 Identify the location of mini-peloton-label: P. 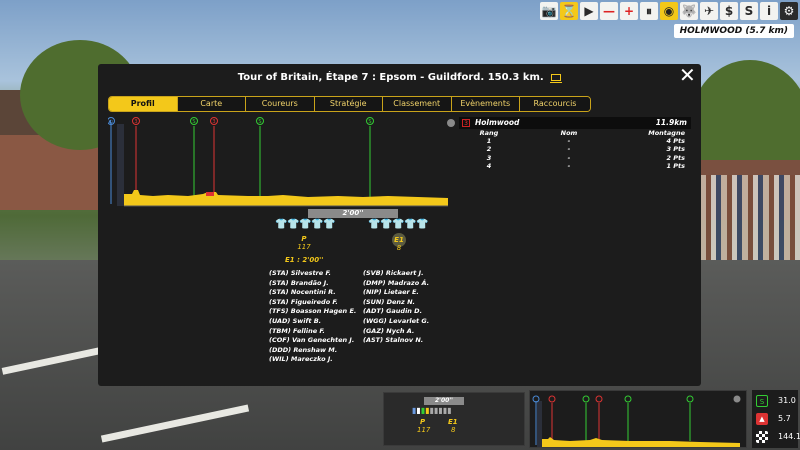
(423, 422).